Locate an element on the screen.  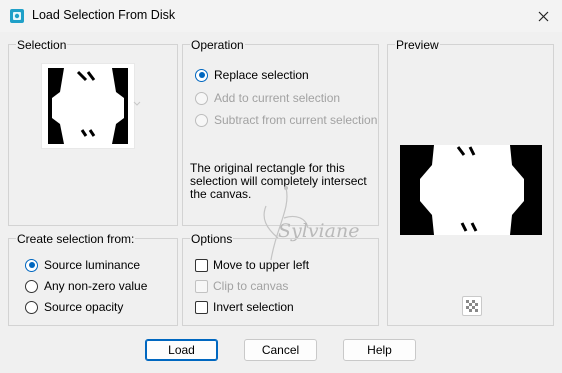
checkerboard-icon is located at coordinates (472, 306).